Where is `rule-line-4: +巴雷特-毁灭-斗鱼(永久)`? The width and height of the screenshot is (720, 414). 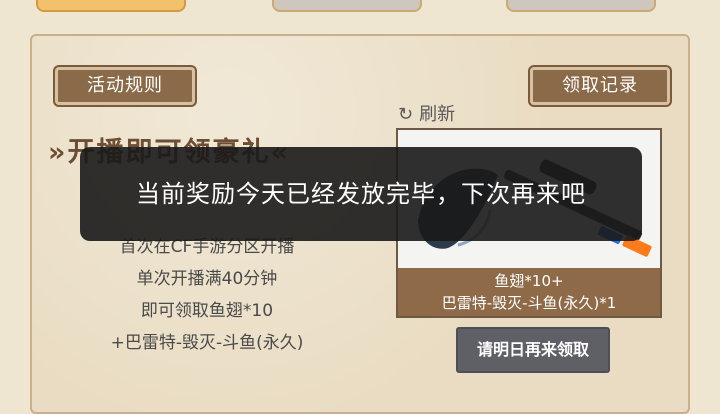 rule-line-4: +巴雷特-毁灭-斗鱼(永久) is located at coordinates (207, 343).